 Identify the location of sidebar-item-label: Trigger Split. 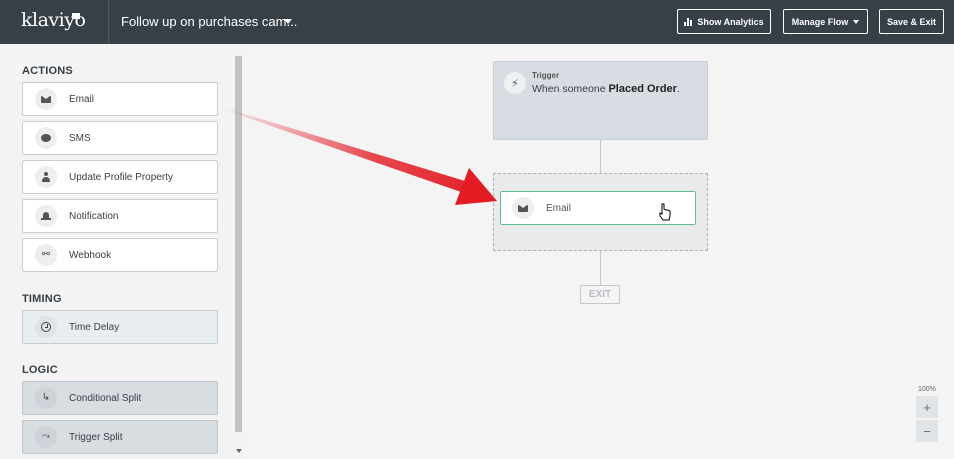
(96, 437).